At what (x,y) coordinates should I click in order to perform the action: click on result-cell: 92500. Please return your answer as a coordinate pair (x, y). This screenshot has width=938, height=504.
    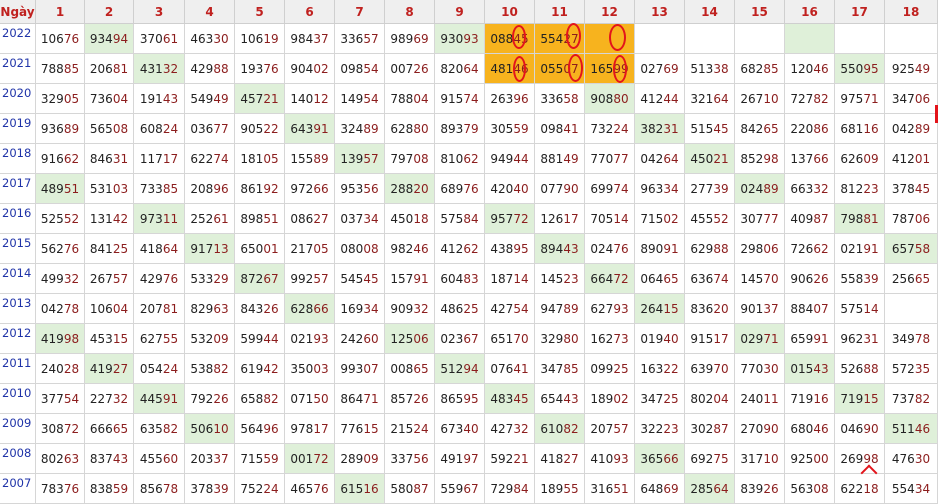
    Looking at the image, I should click on (810, 459).